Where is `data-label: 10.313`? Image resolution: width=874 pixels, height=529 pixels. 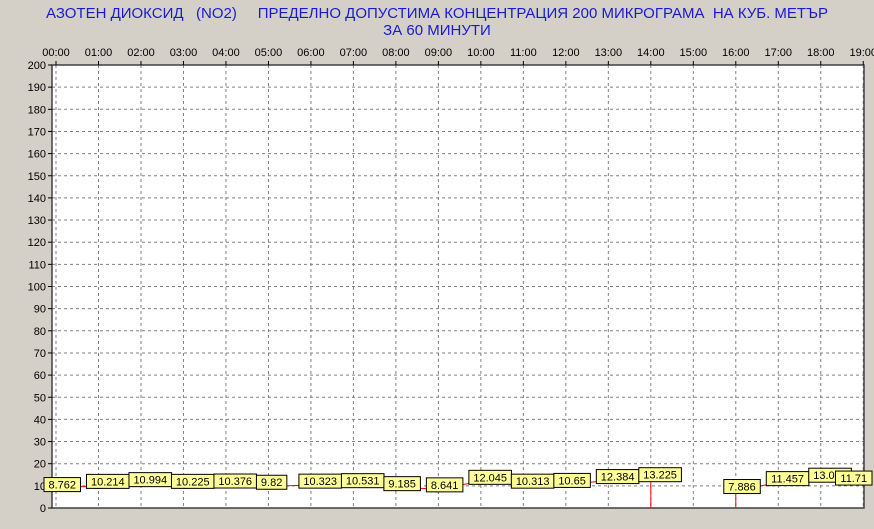 data-label: 10.313 is located at coordinates (533, 482).